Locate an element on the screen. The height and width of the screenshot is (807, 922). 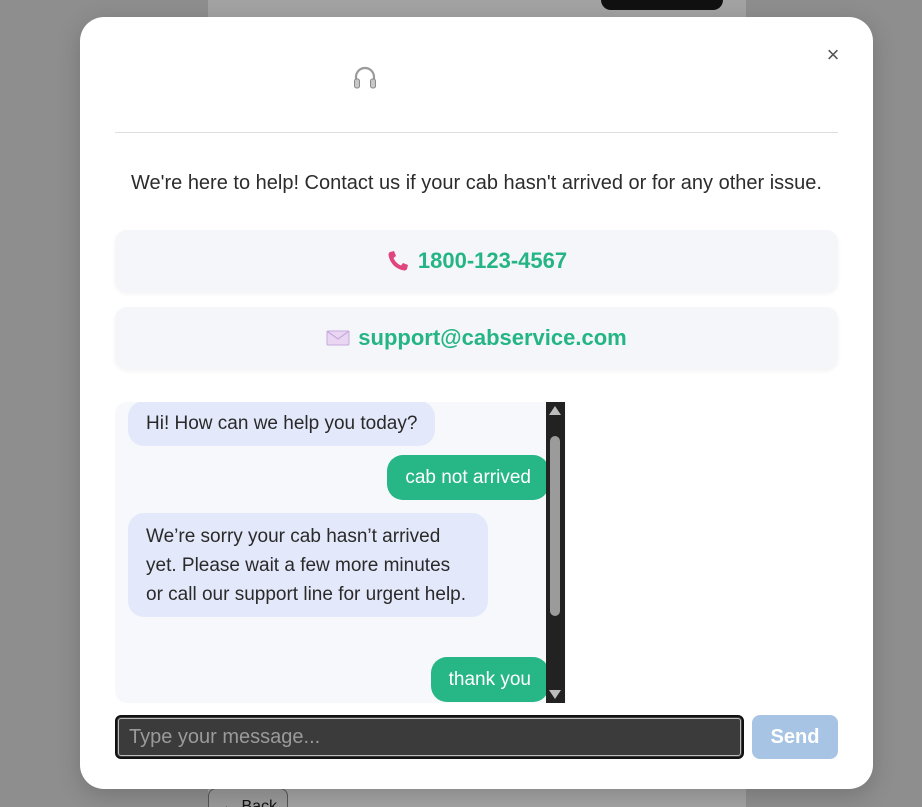
user-message: thank you is located at coordinates (489, 679).